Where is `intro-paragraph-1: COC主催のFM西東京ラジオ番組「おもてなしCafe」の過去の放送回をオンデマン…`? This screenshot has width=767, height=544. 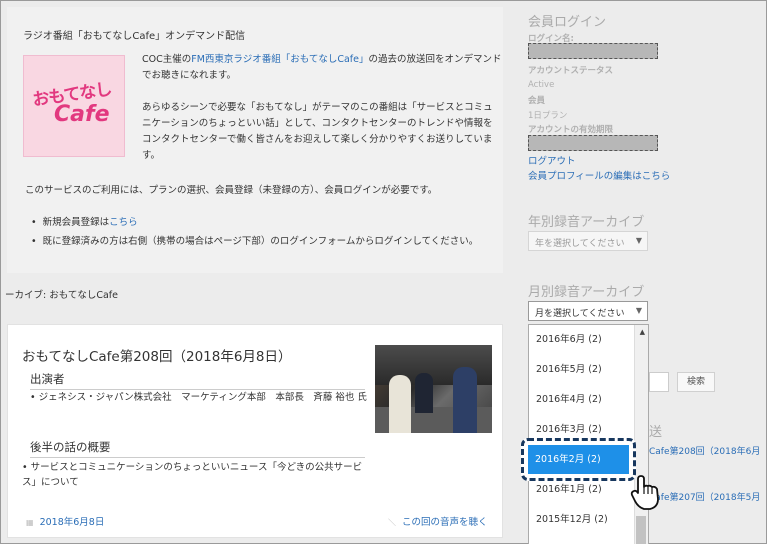 intro-paragraph-1: COC主催のFM西東京ラジオ番組「おもてなしCafe」の過去の放送回をオンデマン… is located at coordinates (322, 67).